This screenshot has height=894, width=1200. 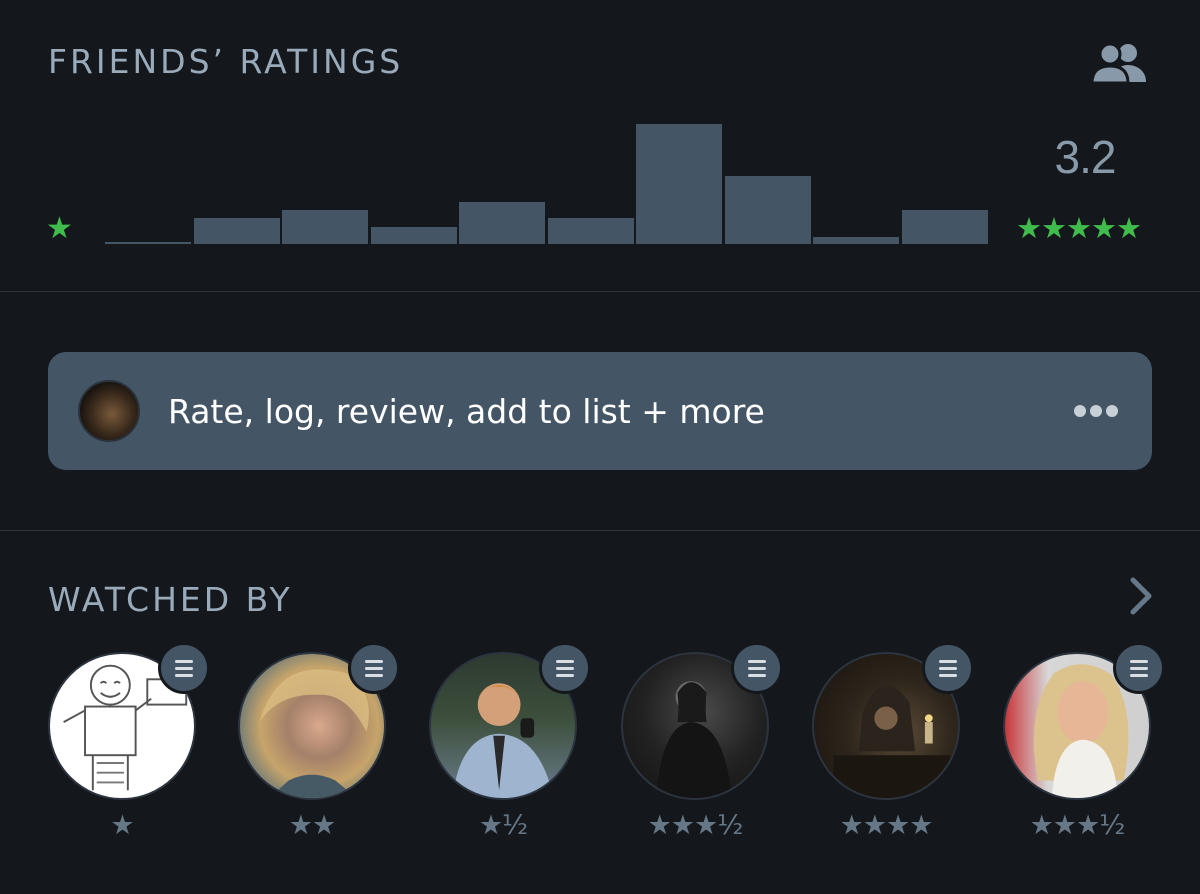 What do you see at coordinates (129, 747) in the screenshot?
I see `watcher-item: ★` at bounding box center [129, 747].